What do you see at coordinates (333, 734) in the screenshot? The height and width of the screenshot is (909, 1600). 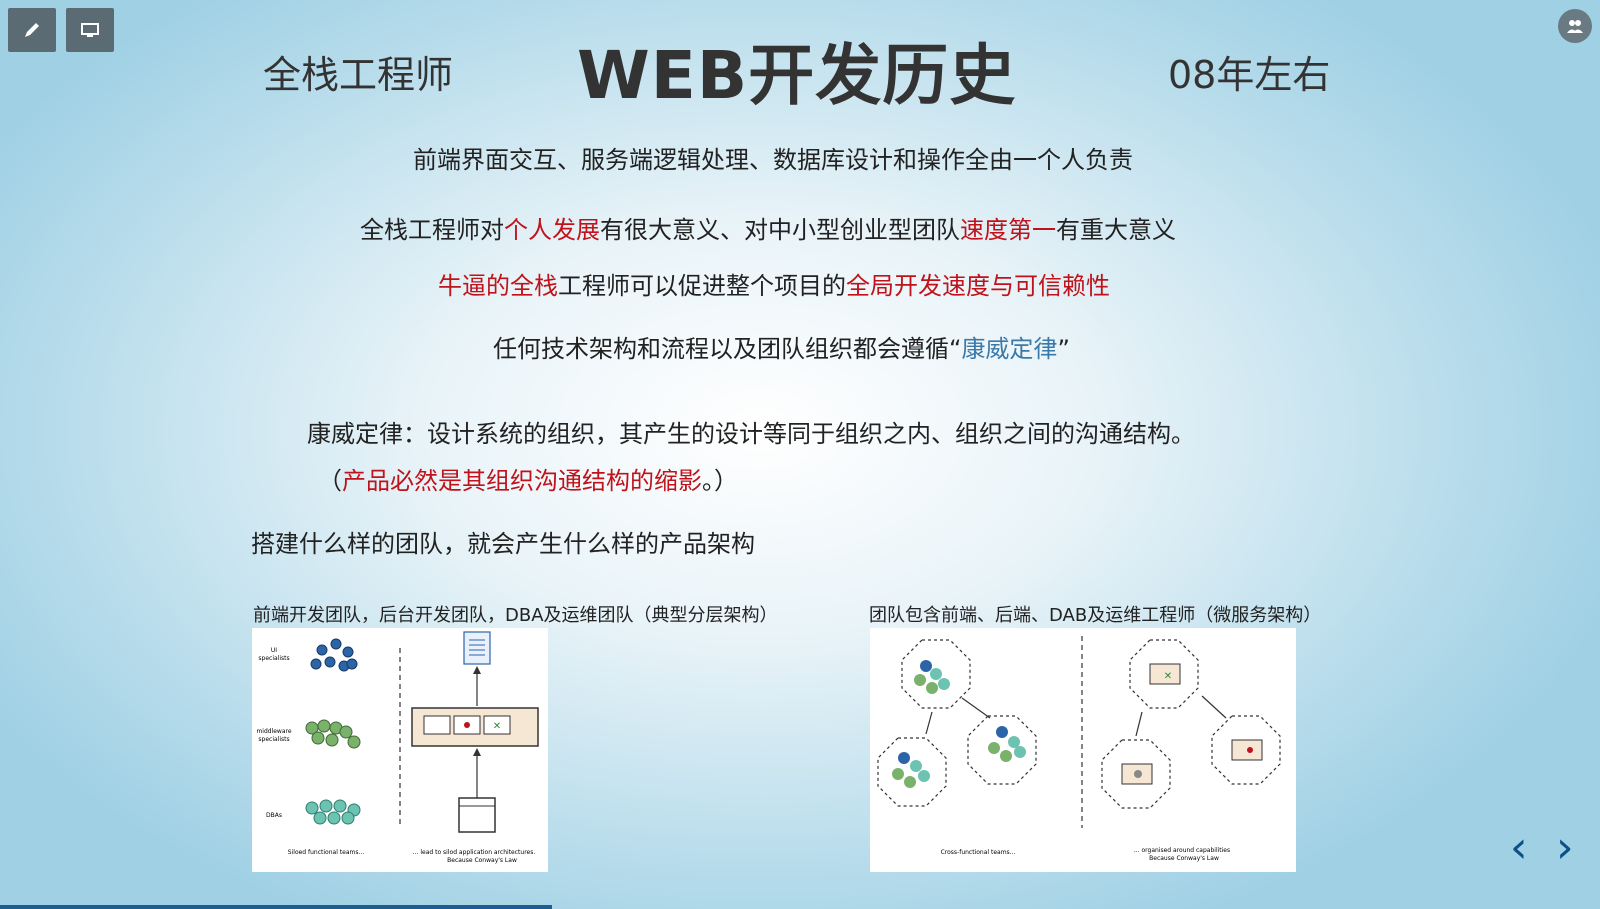 I see `middleware-specialists-icon` at bounding box center [333, 734].